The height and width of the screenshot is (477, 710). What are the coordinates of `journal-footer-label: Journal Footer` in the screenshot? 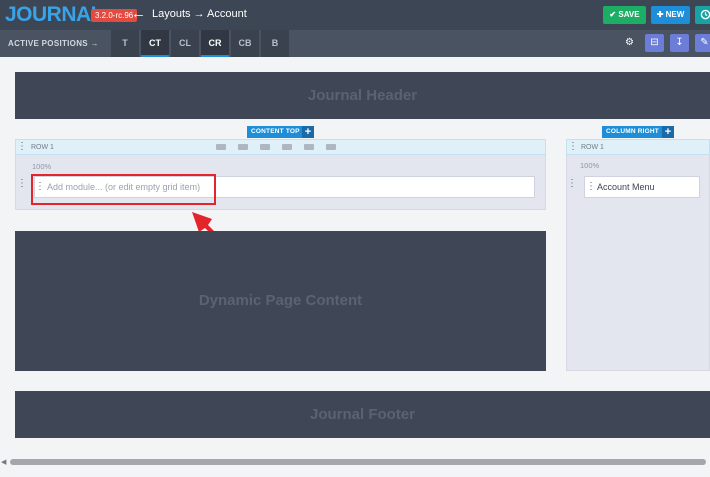 It's located at (362, 414).